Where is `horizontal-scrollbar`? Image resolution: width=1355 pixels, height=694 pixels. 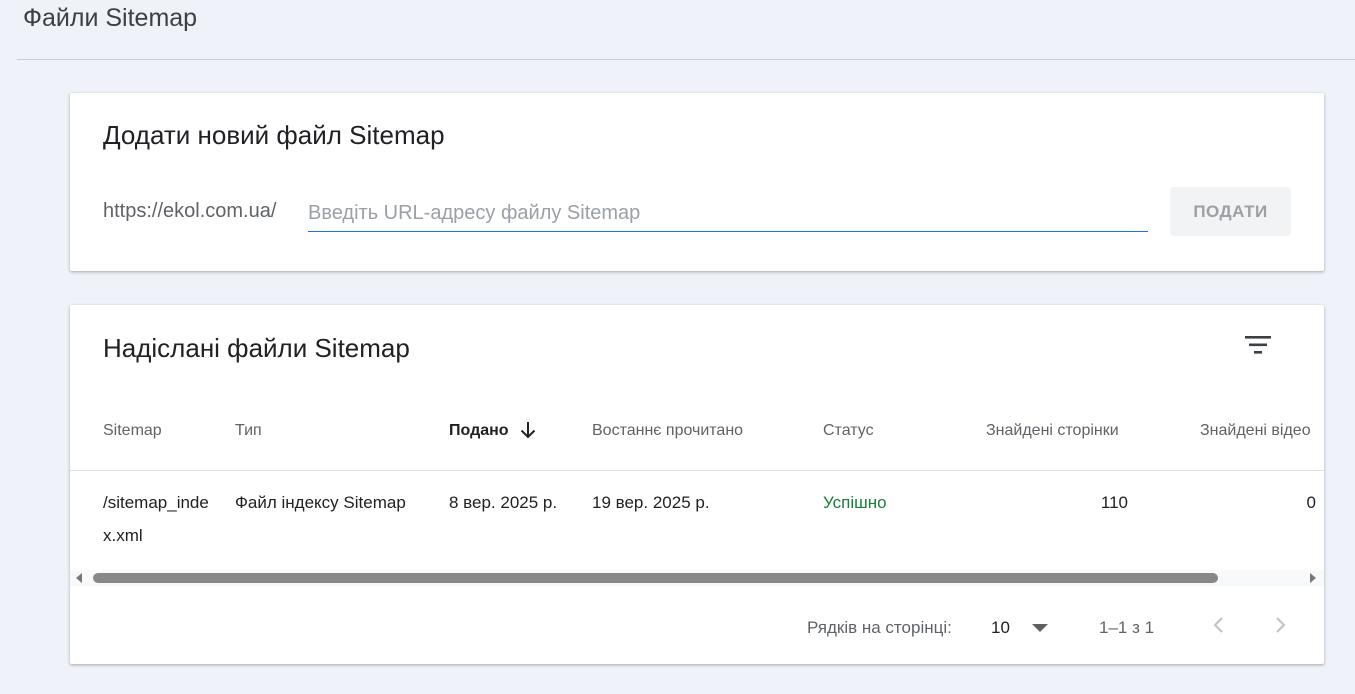 horizontal-scrollbar is located at coordinates (697, 578).